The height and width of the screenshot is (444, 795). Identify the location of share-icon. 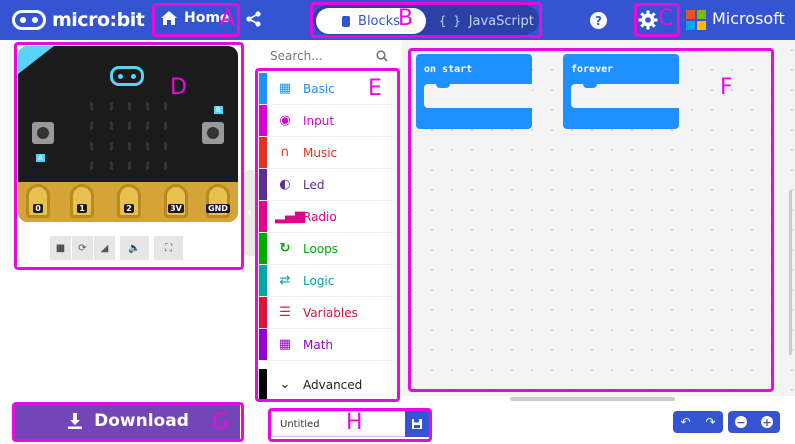
(254, 19).